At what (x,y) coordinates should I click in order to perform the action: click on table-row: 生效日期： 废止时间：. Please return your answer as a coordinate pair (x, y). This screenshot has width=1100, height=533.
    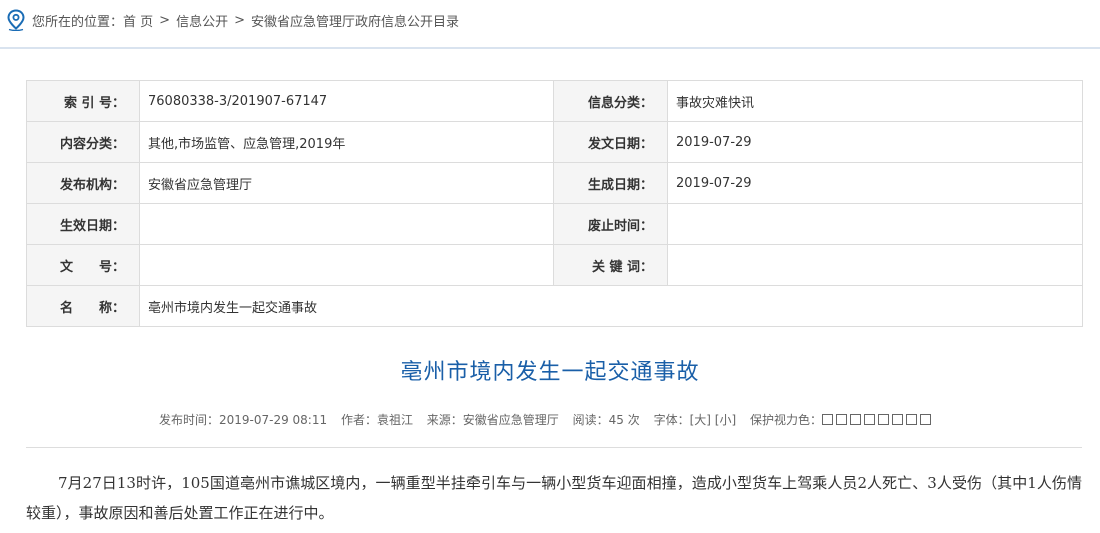
    Looking at the image, I should click on (554, 224).